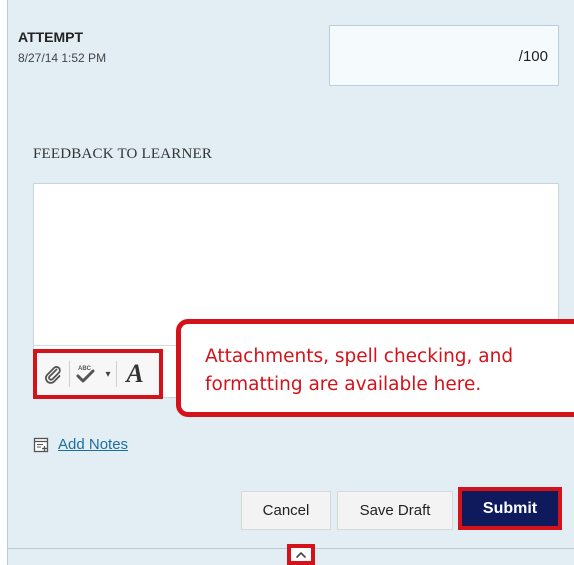 The image size is (574, 565). What do you see at coordinates (51, 37) in the screenshot?
I see `attempt-title: ATTEMPT` at bounding box center [51, 37].